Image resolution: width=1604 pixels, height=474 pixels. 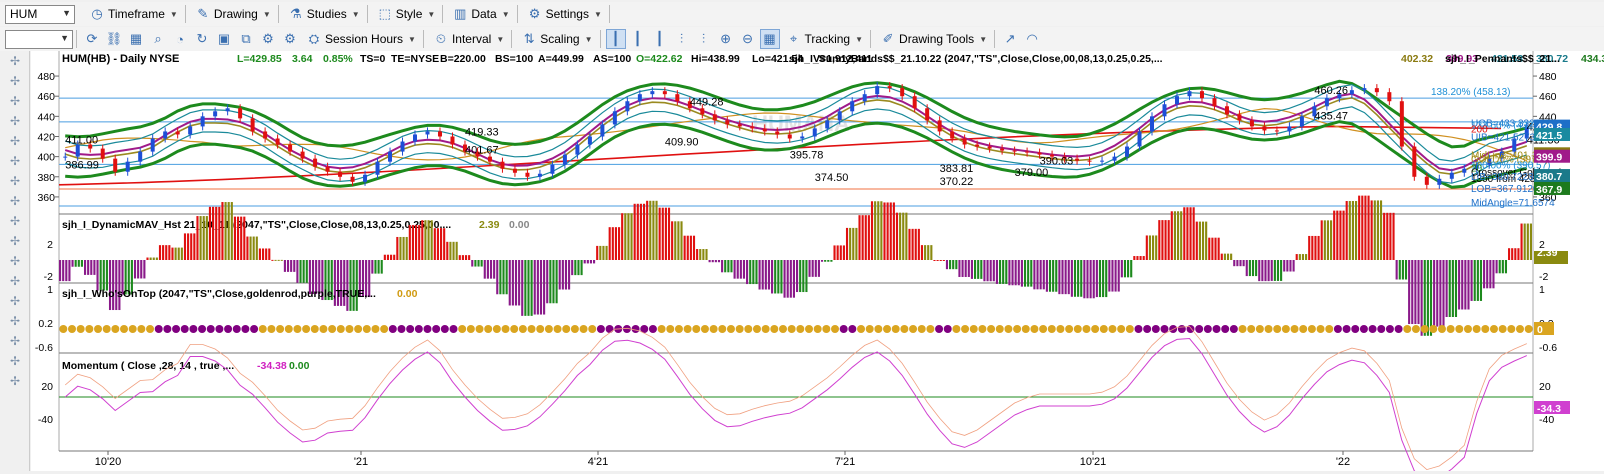 I want to click on hline-tool-icon: ✢, so click(x=15, y=141).